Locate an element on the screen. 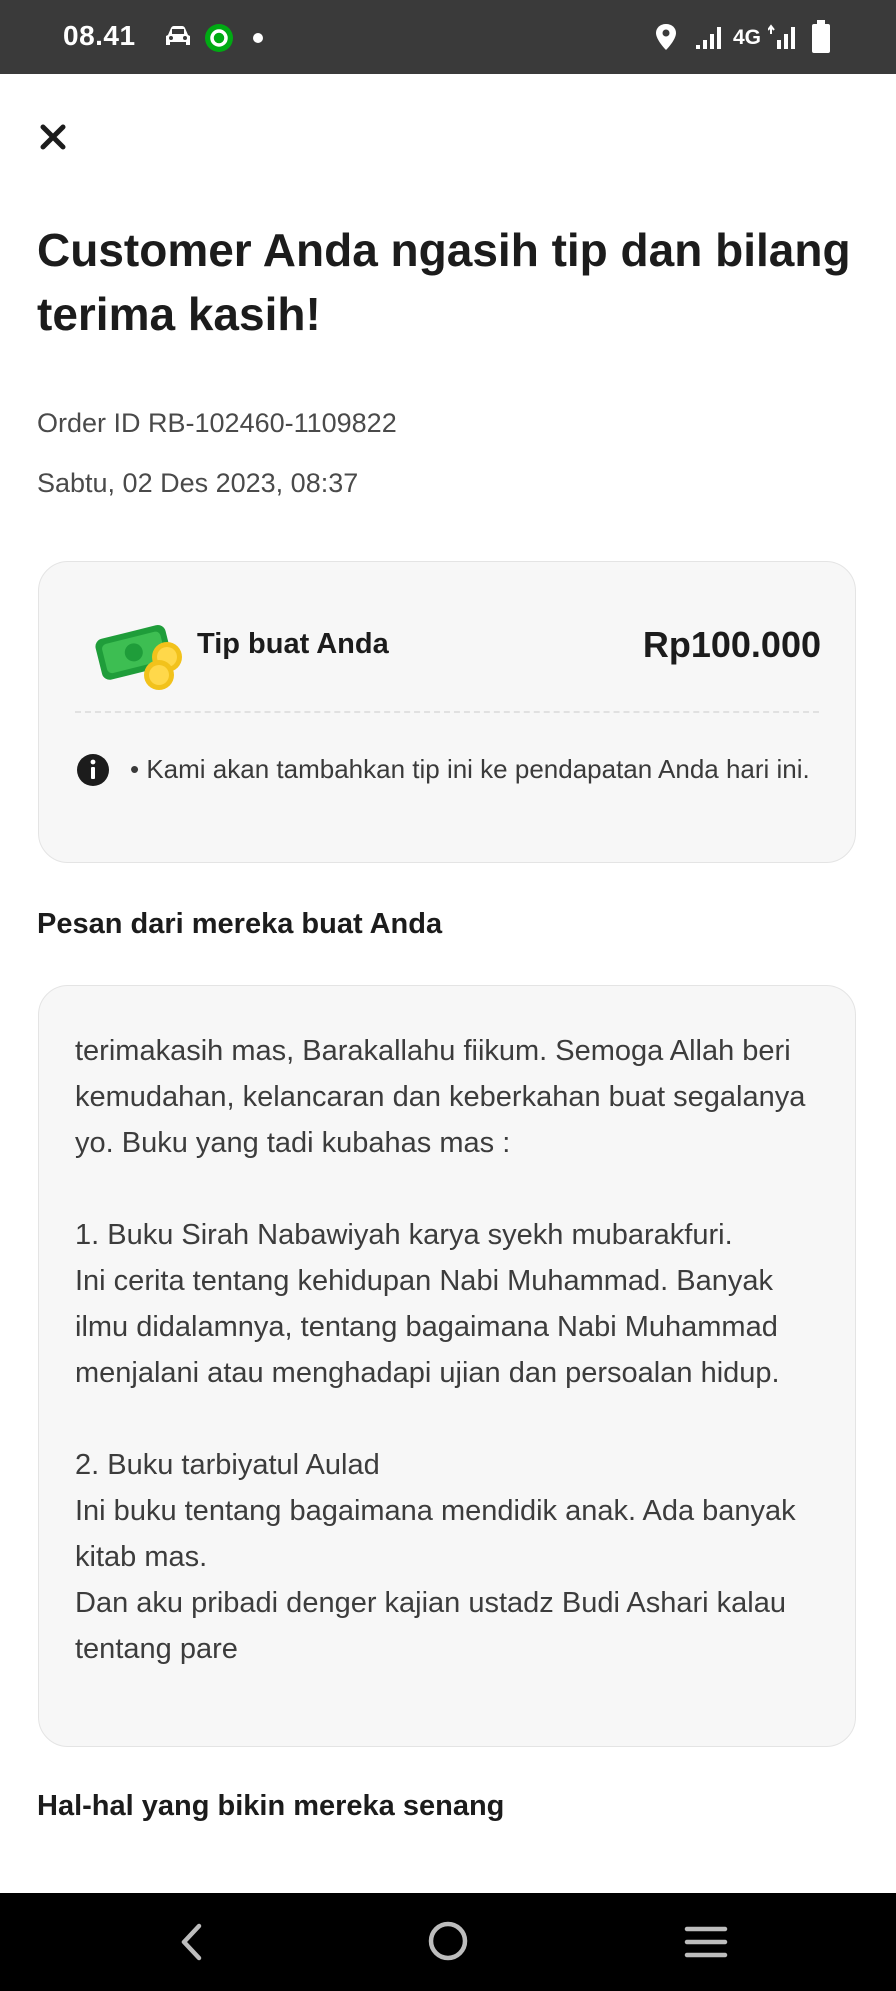 The image size is (896, 1991). status-bar: 08.41 4G is located at coordinates (448, 37).